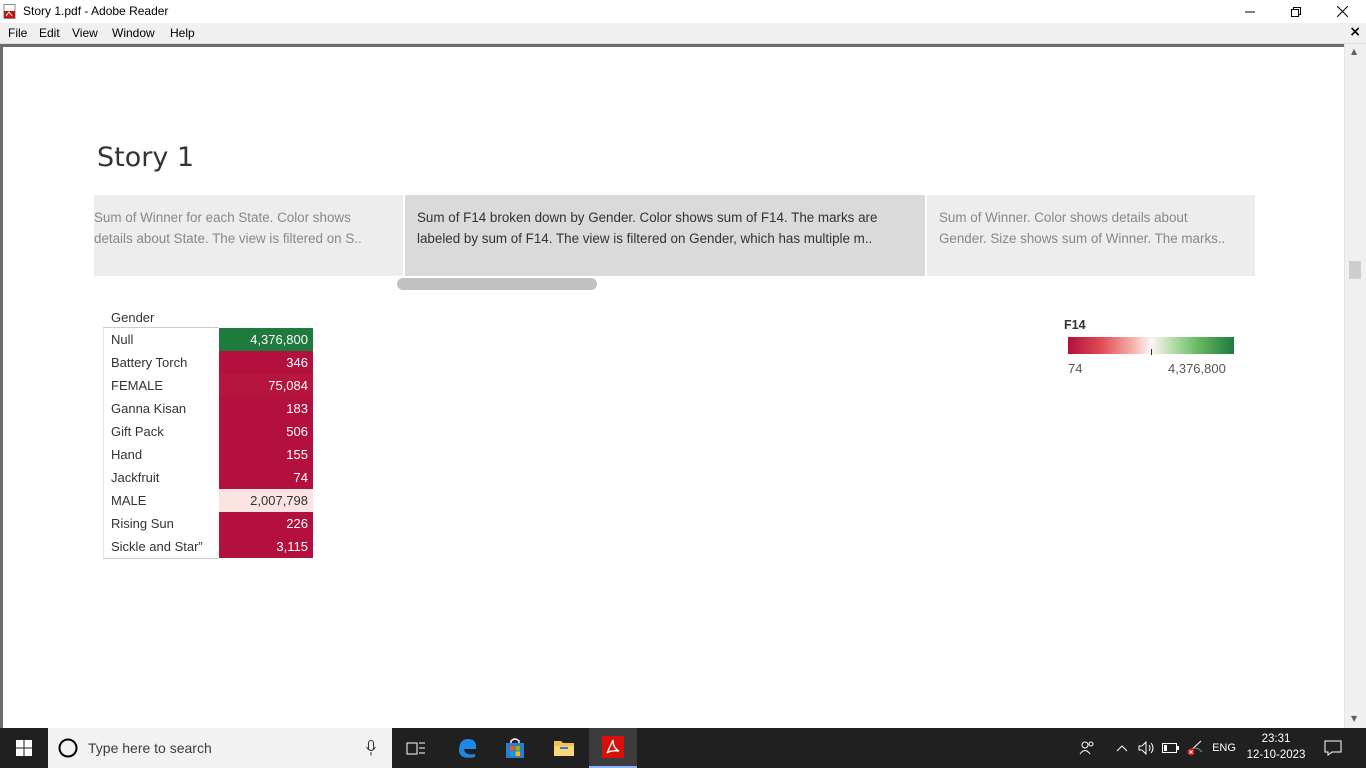 The image size is (1366, 768). Describe the element at coordinates (266, 339) in the screenshot. I see `value-cell: 4,376,800` at that location.